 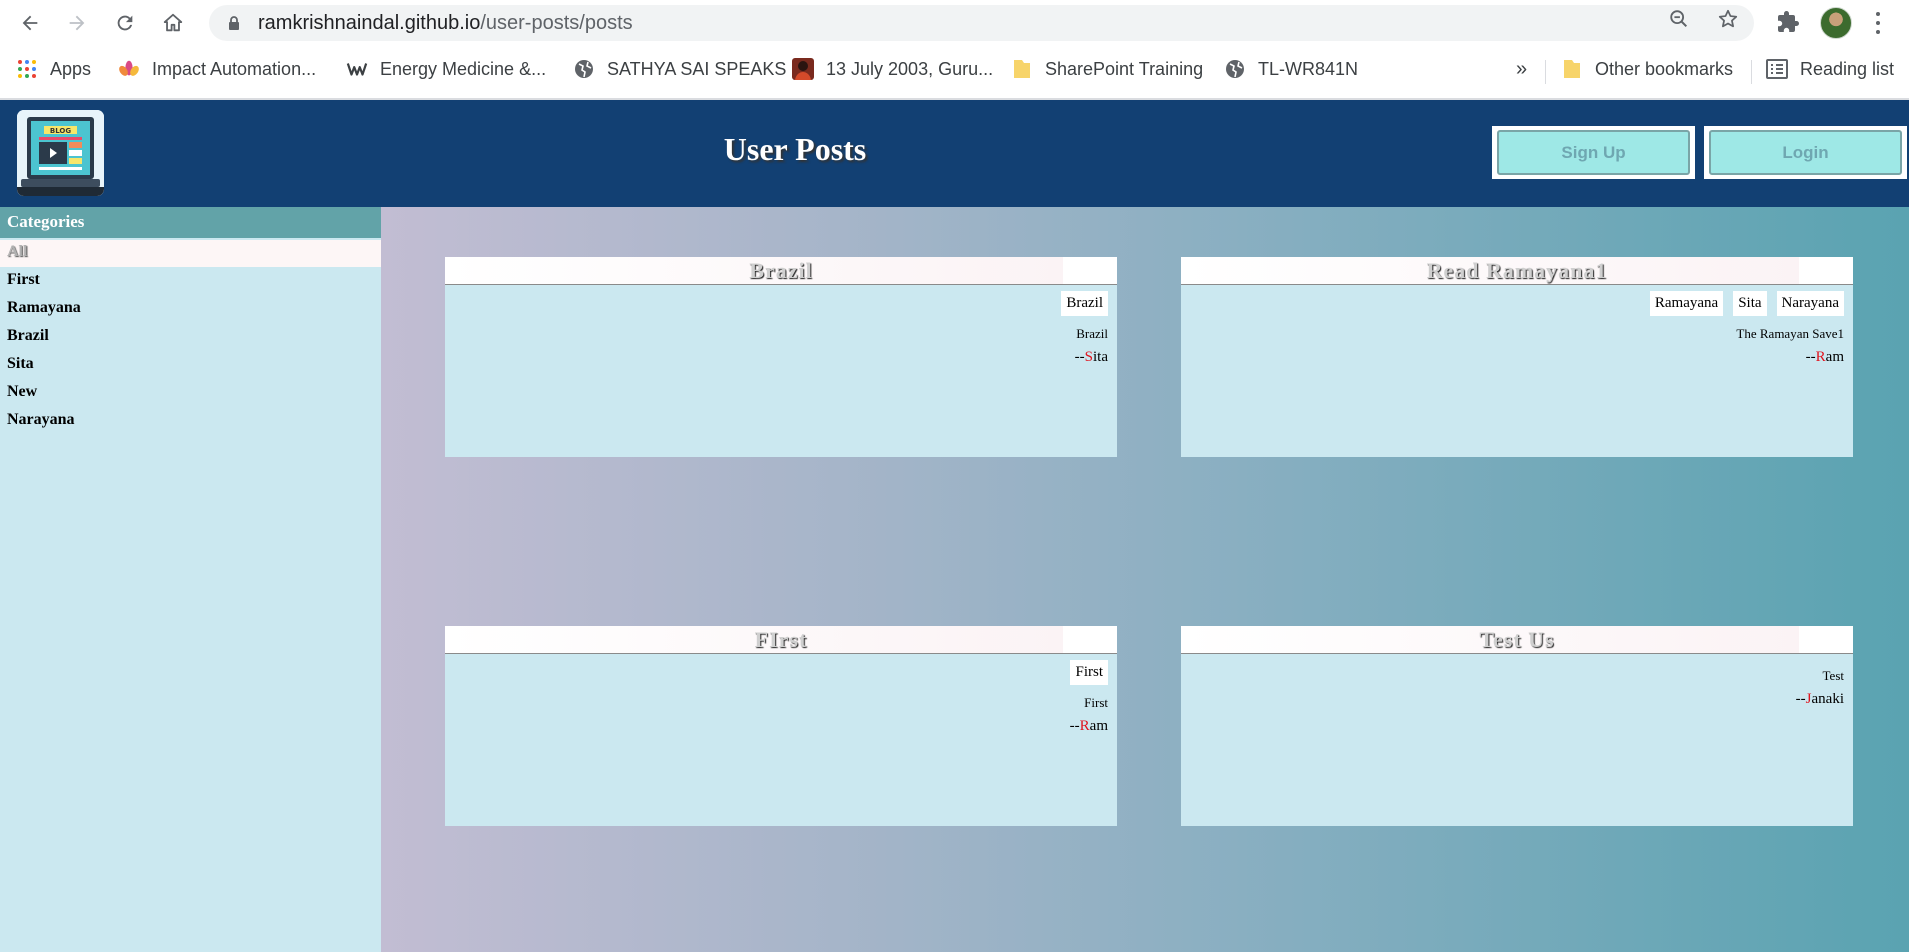 What do you see at coordinates (1847, 68) in the screenshot?
I see `reading-list-label: Reading list` at bounding box center [1847, 68].